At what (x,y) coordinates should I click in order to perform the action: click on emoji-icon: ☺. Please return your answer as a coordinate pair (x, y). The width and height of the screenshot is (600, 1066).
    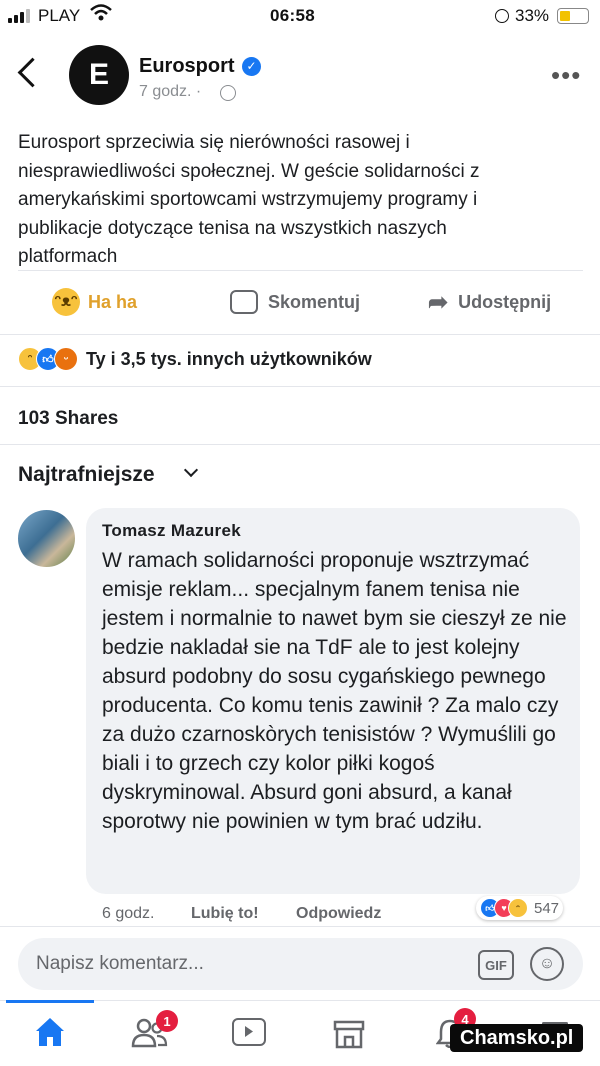
    Looking at the image, I should click on (547, 964).